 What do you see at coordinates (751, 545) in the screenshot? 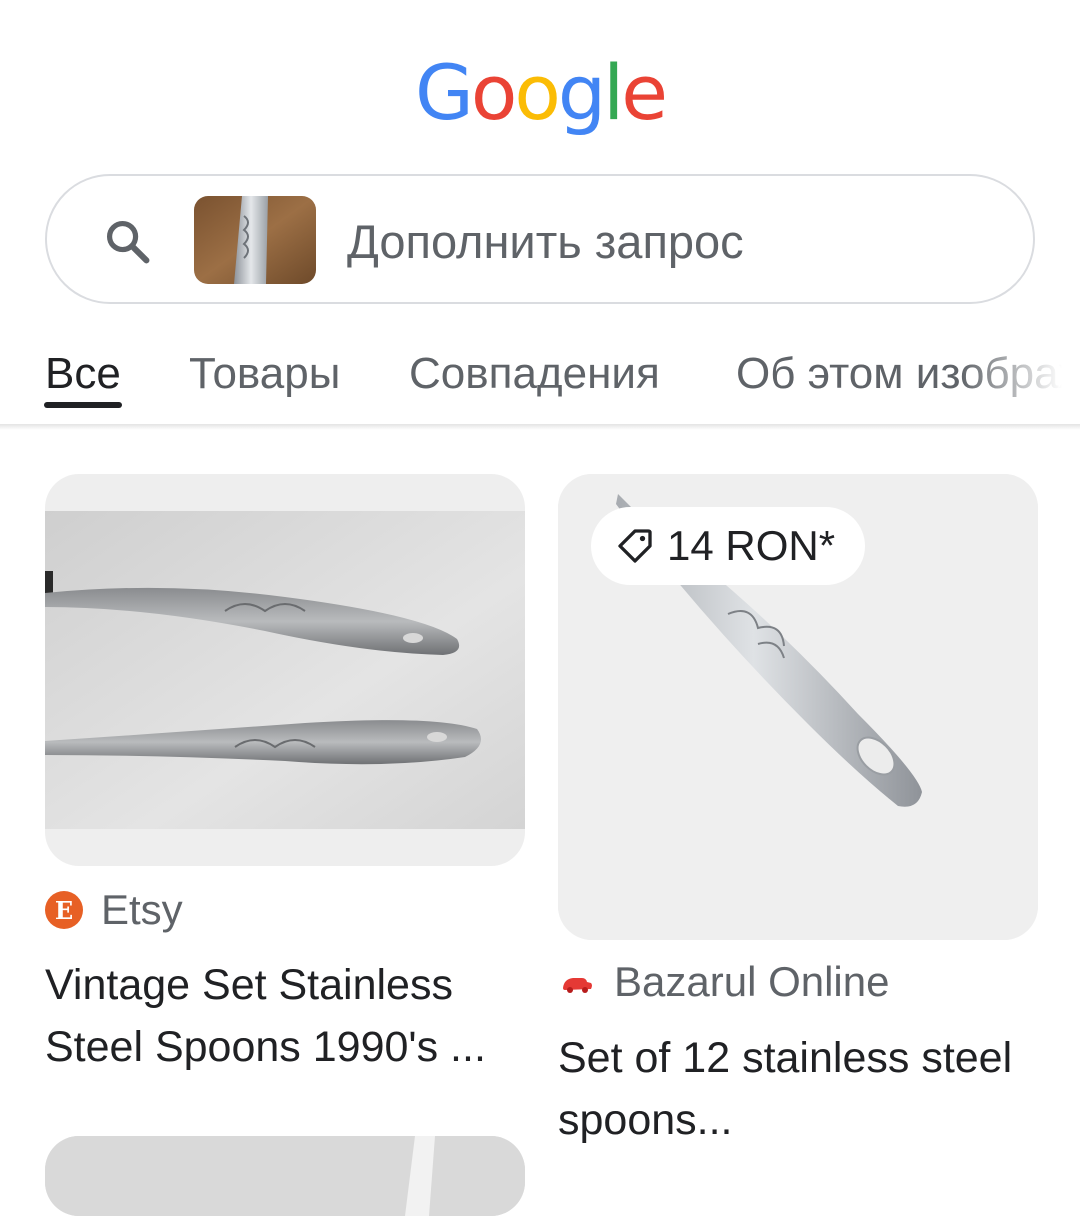
I see `price-label: 14 RON*` at bounding box center [751, 545].